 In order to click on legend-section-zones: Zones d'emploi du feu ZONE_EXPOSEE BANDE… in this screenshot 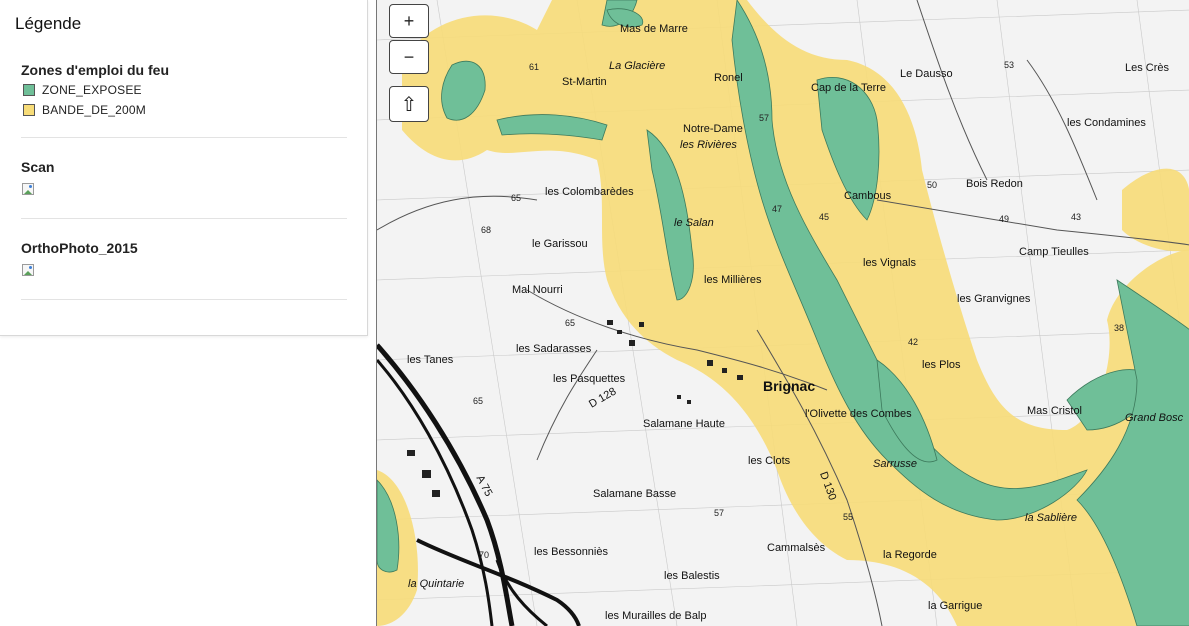, I will do `click(184, 100)`.